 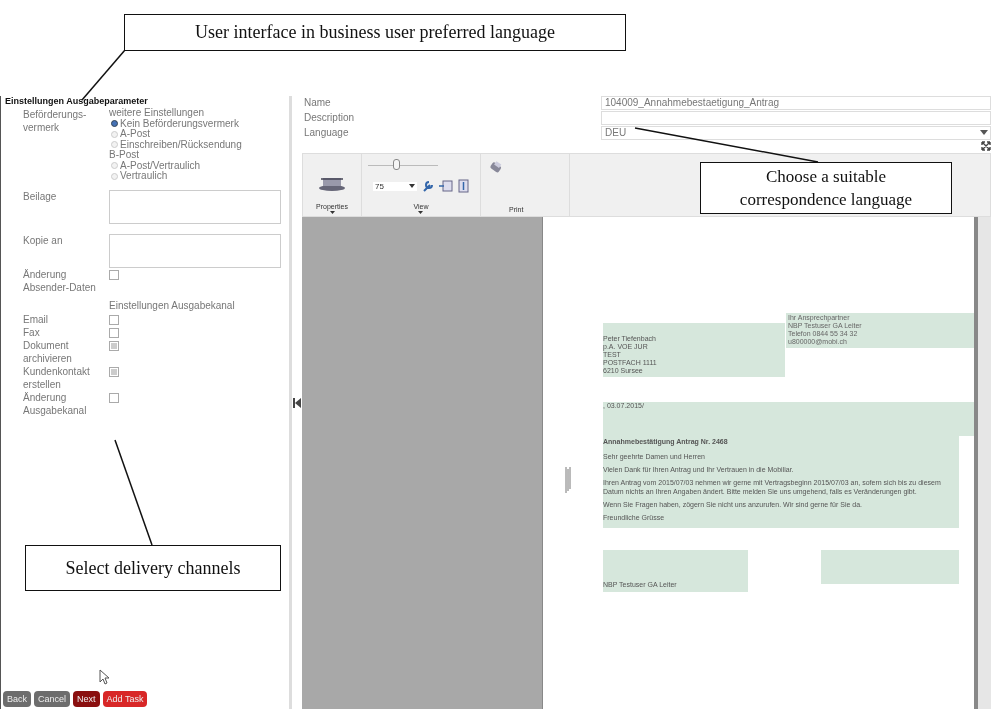 I want to click on radio-option: A-Post/Vertraulich, so click(x=175, y=165).